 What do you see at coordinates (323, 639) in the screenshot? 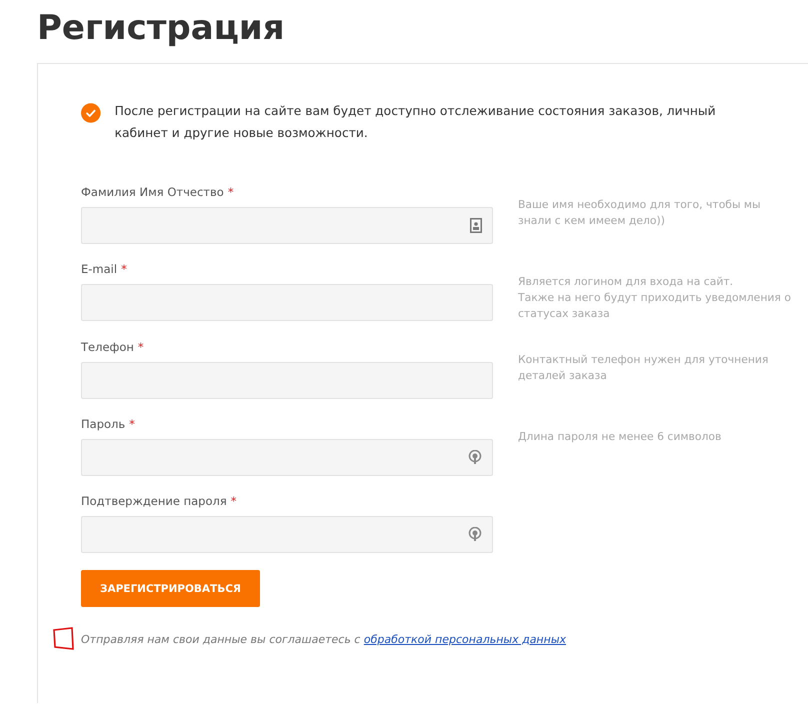
I see `consent-text: Отправляя нам свои данные вы соглашаетесь с обработкой персональных данных` at bounding box center [323, 639].